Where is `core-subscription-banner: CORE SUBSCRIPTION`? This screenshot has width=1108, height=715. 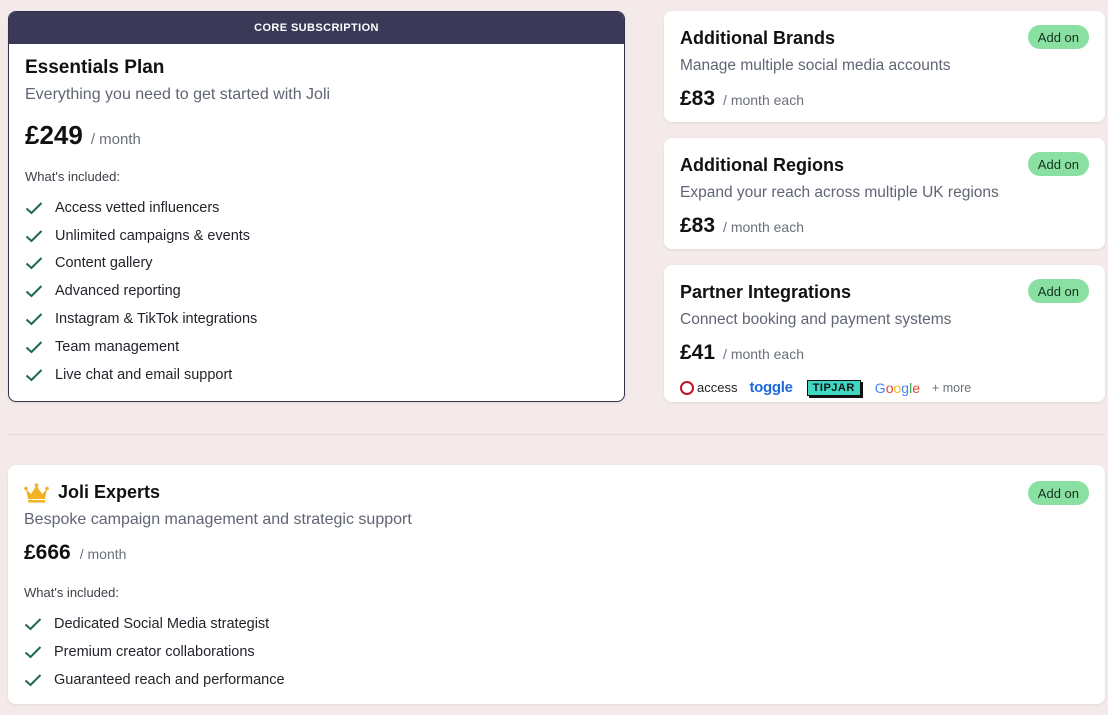
core-subscription-banner: CORE SUBSCRIPTION is located at coordinates (316, 28).